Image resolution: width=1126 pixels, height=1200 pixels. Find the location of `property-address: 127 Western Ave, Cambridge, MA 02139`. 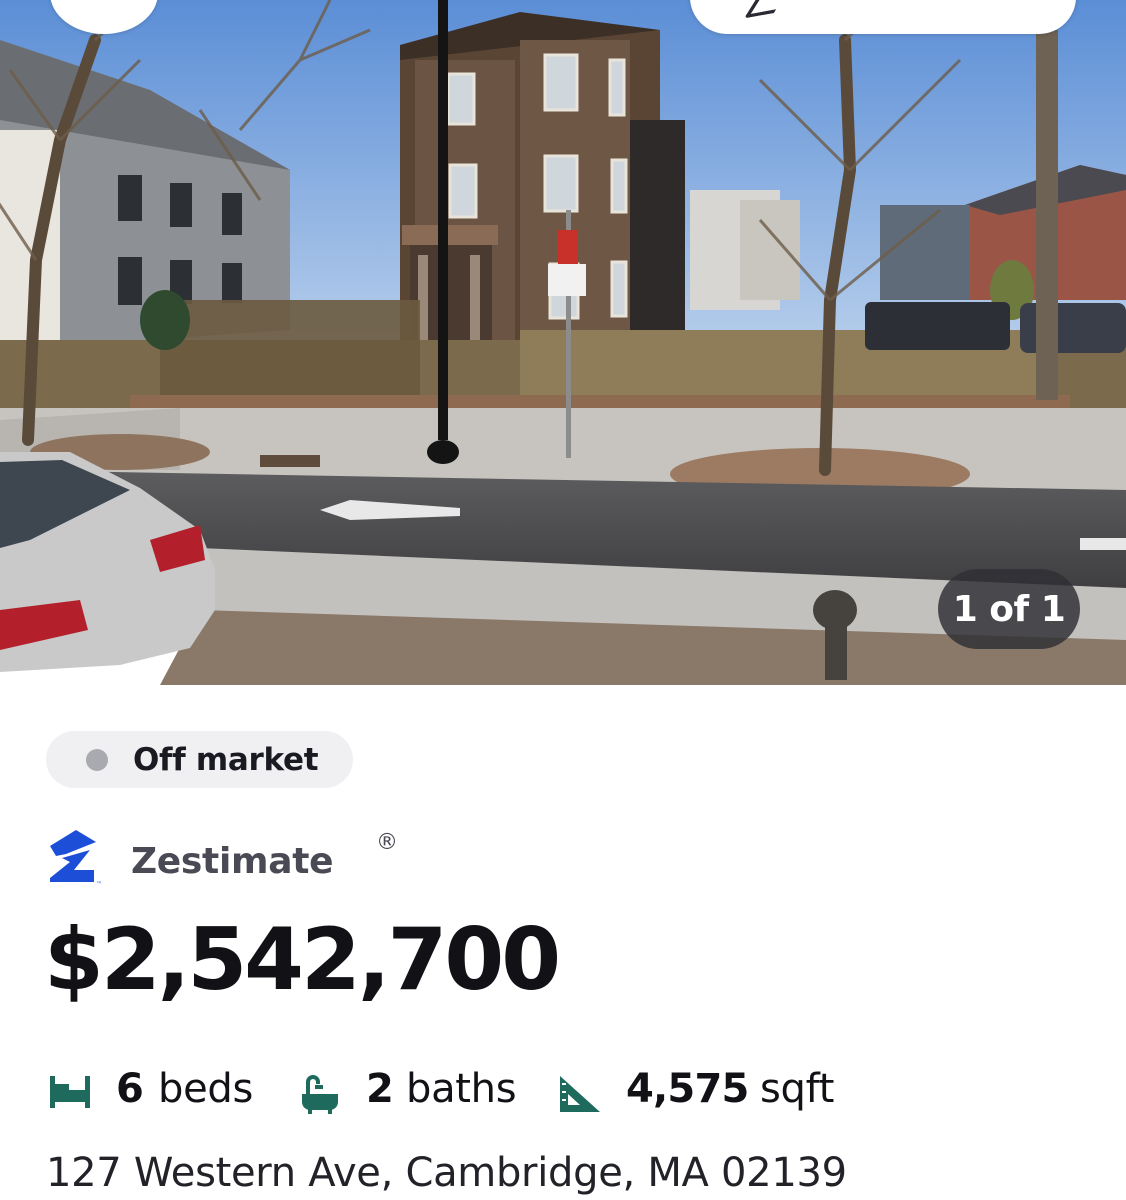

property-address: 127 Western Ave, Cambridge, MA 02139 is located at coordinates (446, 1173).